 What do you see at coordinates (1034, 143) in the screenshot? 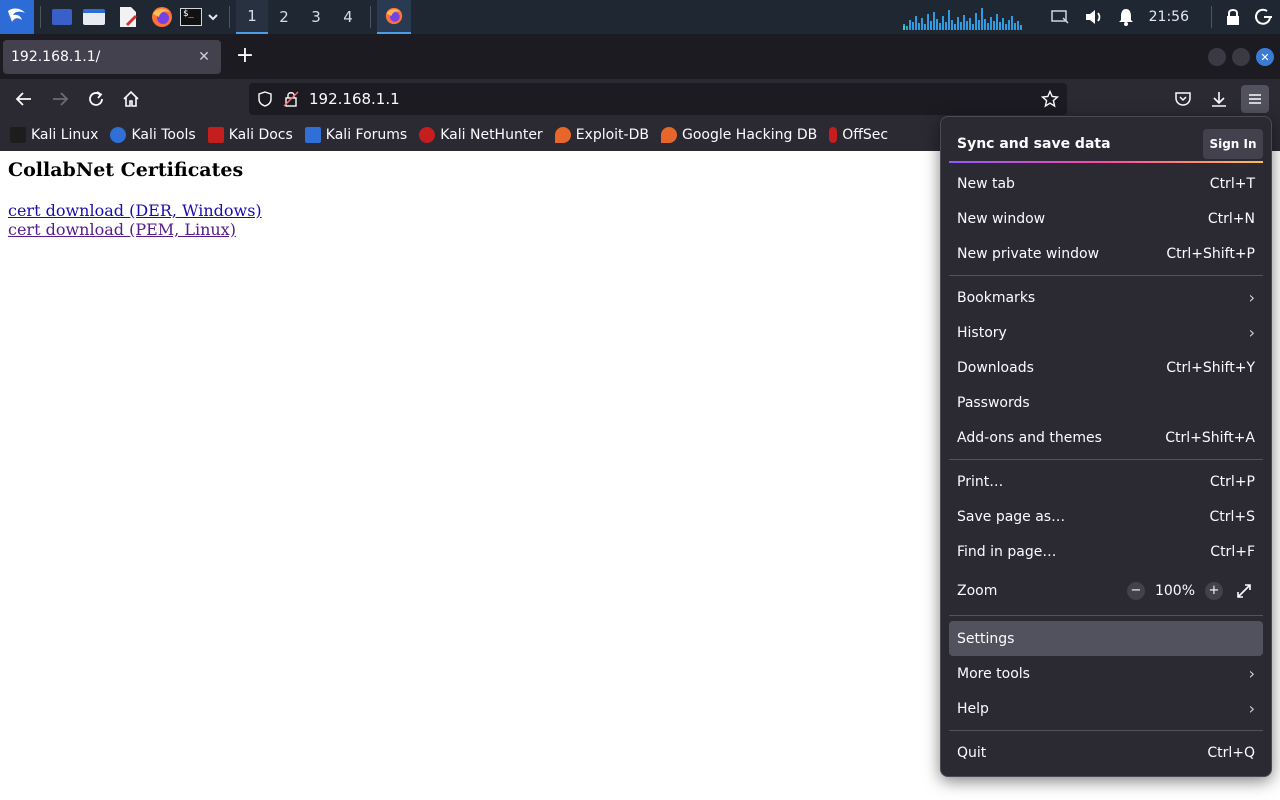
I see `sync-title: Sync and save data` at bounding box center [1034, 143].